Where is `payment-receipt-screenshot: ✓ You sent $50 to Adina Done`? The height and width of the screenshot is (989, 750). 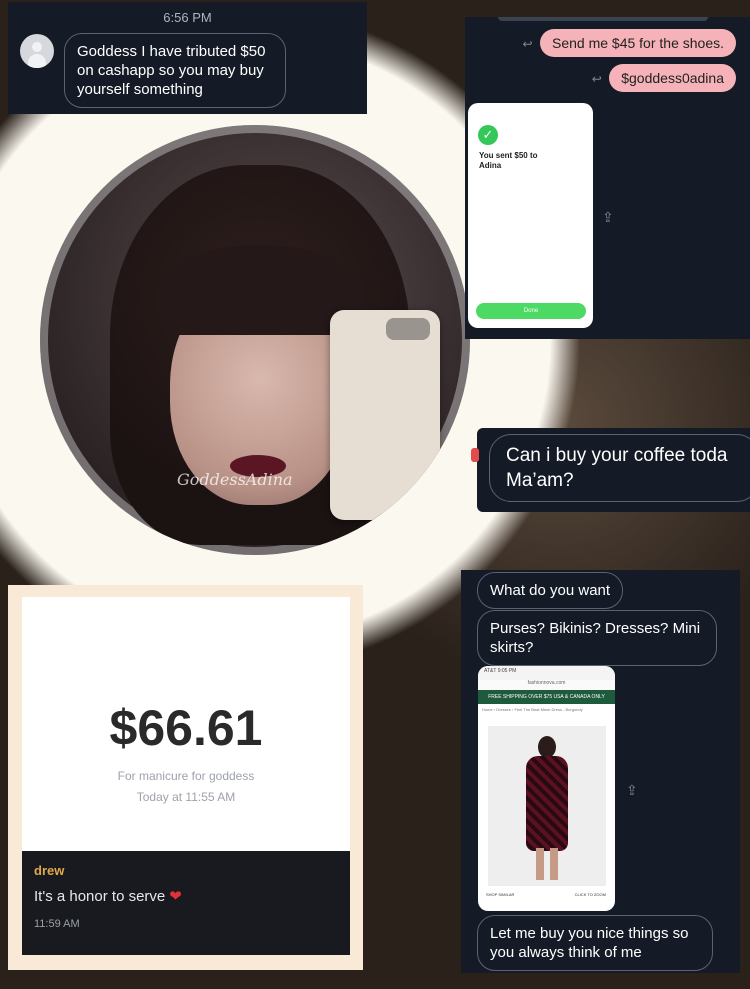
payment-receipt-screenshot: ✓ You sent $50 to Adina Done is located at coordinates (530, 215).